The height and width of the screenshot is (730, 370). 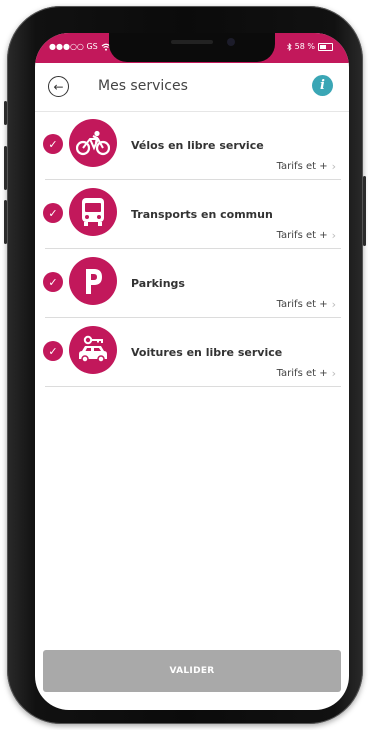 What do you see at coordinates (5, 113) in the screenshot?
I see `mute-switch` at bounding box center [5, 113].